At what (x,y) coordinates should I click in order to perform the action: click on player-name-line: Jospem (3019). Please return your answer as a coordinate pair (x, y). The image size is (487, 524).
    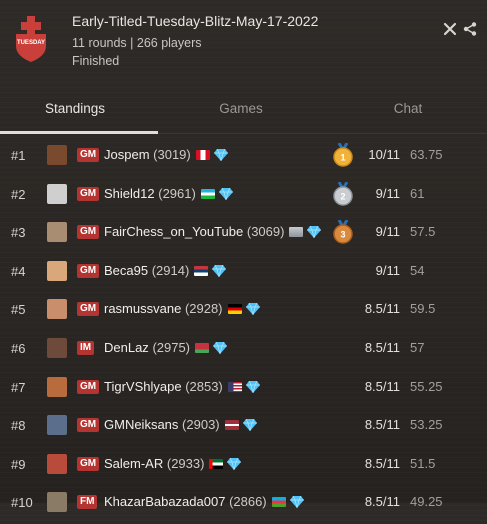
    Looking at the image, I should click on (166, 155).